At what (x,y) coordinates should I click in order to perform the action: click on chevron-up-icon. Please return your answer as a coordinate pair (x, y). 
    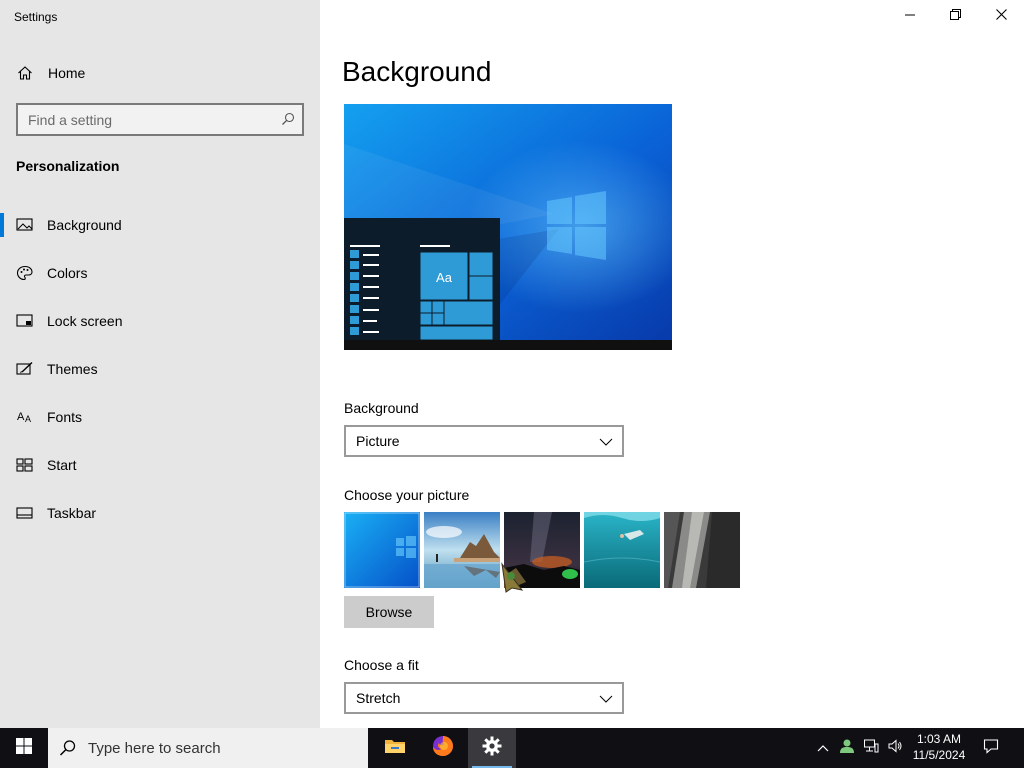
    Looking at the image, I should click on (823, 748).